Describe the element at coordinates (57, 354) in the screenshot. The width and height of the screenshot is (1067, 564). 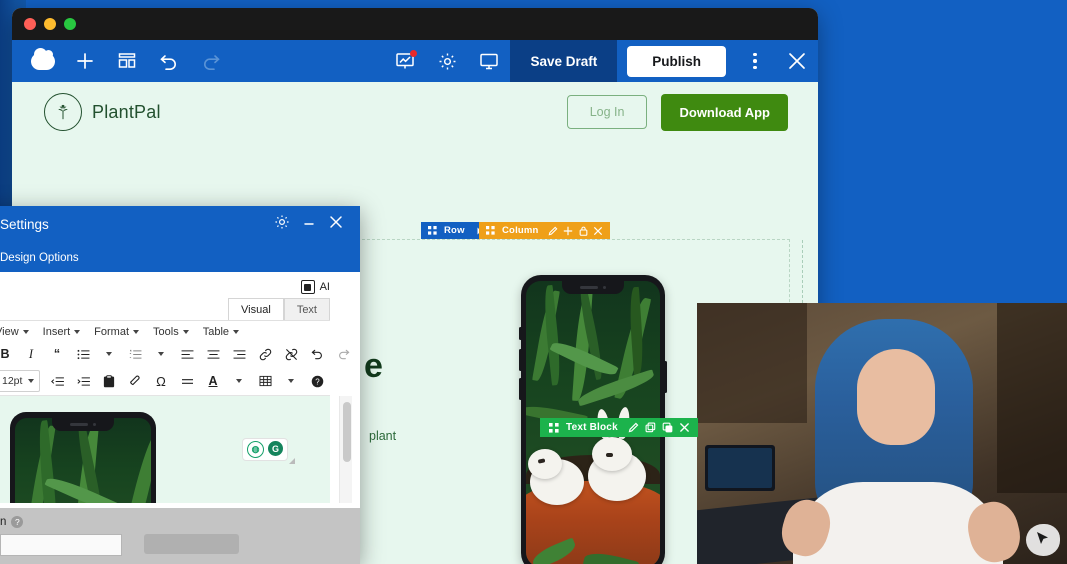
I see `blockquote-icon: “` at that location.